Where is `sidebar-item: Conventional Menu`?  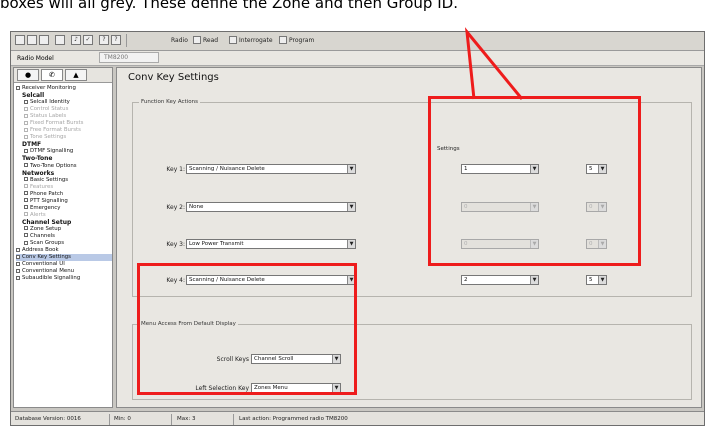 sidebar-item: Conventional Menu is located at coordinates (64, 271).